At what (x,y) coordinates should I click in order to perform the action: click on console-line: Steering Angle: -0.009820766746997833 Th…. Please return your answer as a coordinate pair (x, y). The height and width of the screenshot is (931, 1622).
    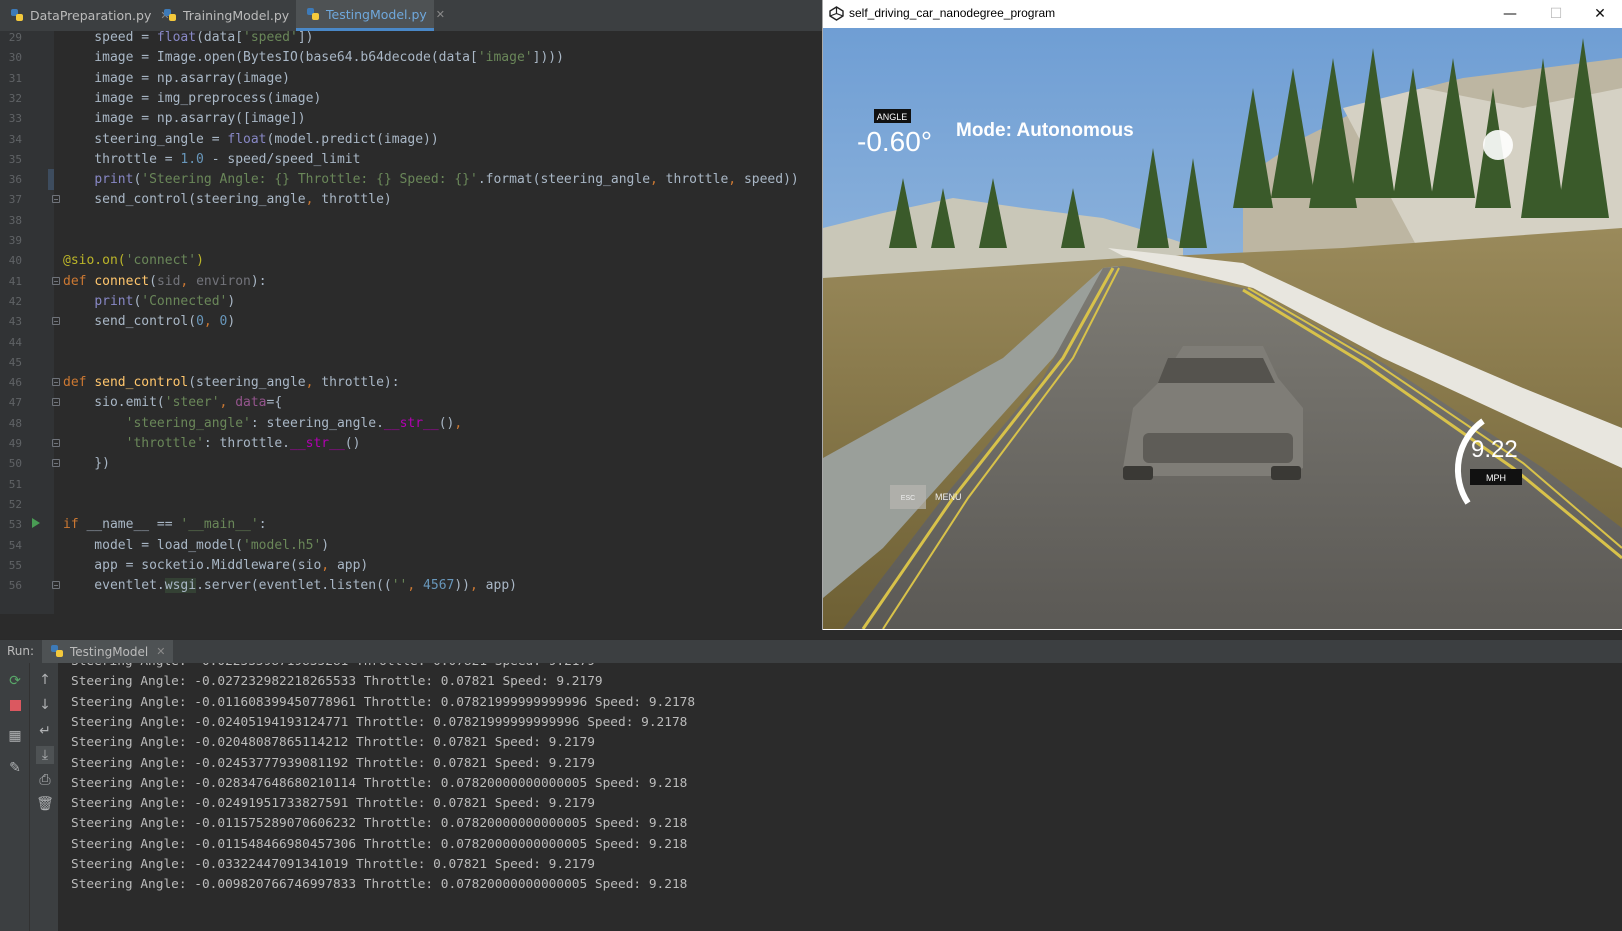
    Looking at the image, I should click on (379, 885).